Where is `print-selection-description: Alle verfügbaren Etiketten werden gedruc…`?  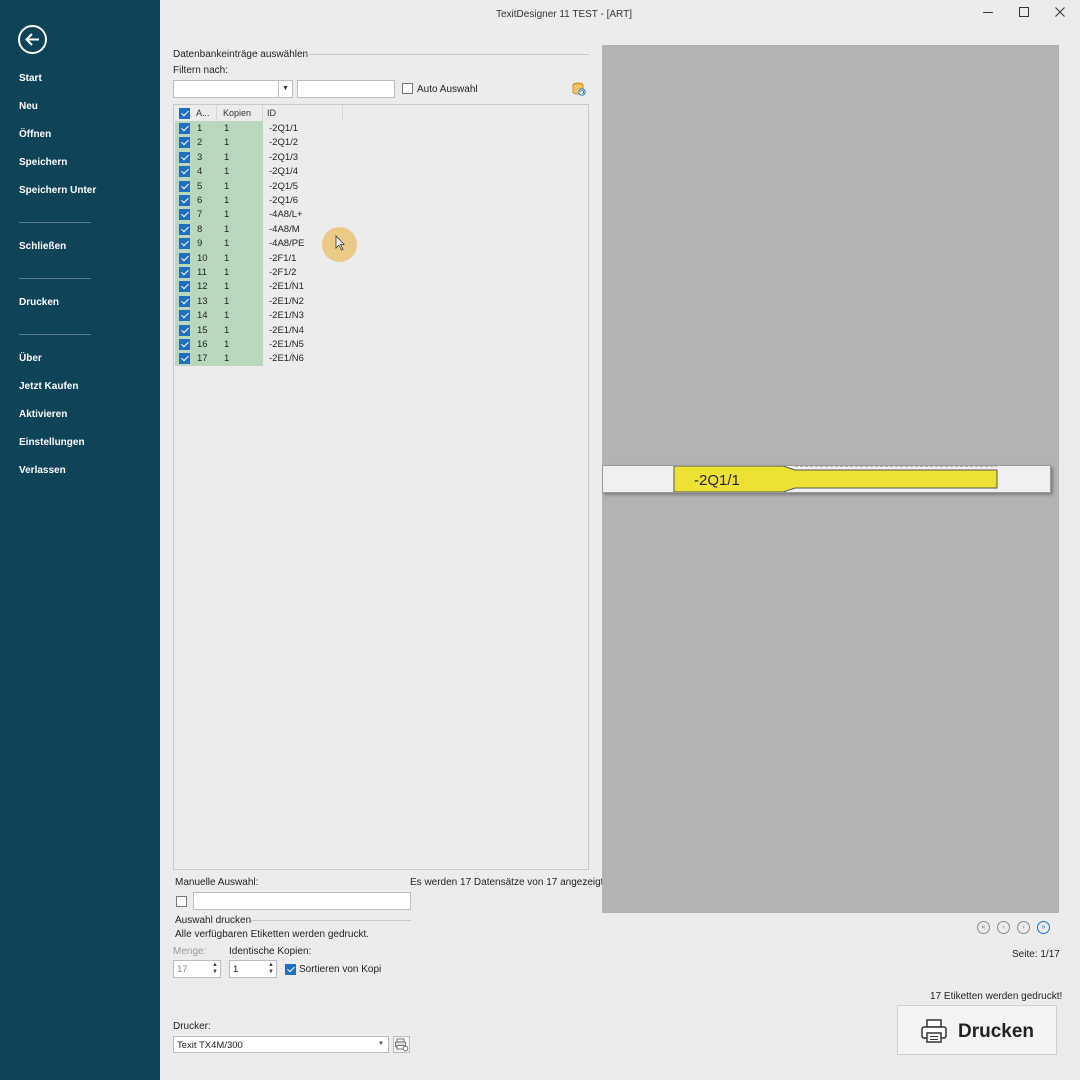
print-selection-description: Alle verfügbaren Etiketten werden gedruc… is located at coordinates (272, 934).